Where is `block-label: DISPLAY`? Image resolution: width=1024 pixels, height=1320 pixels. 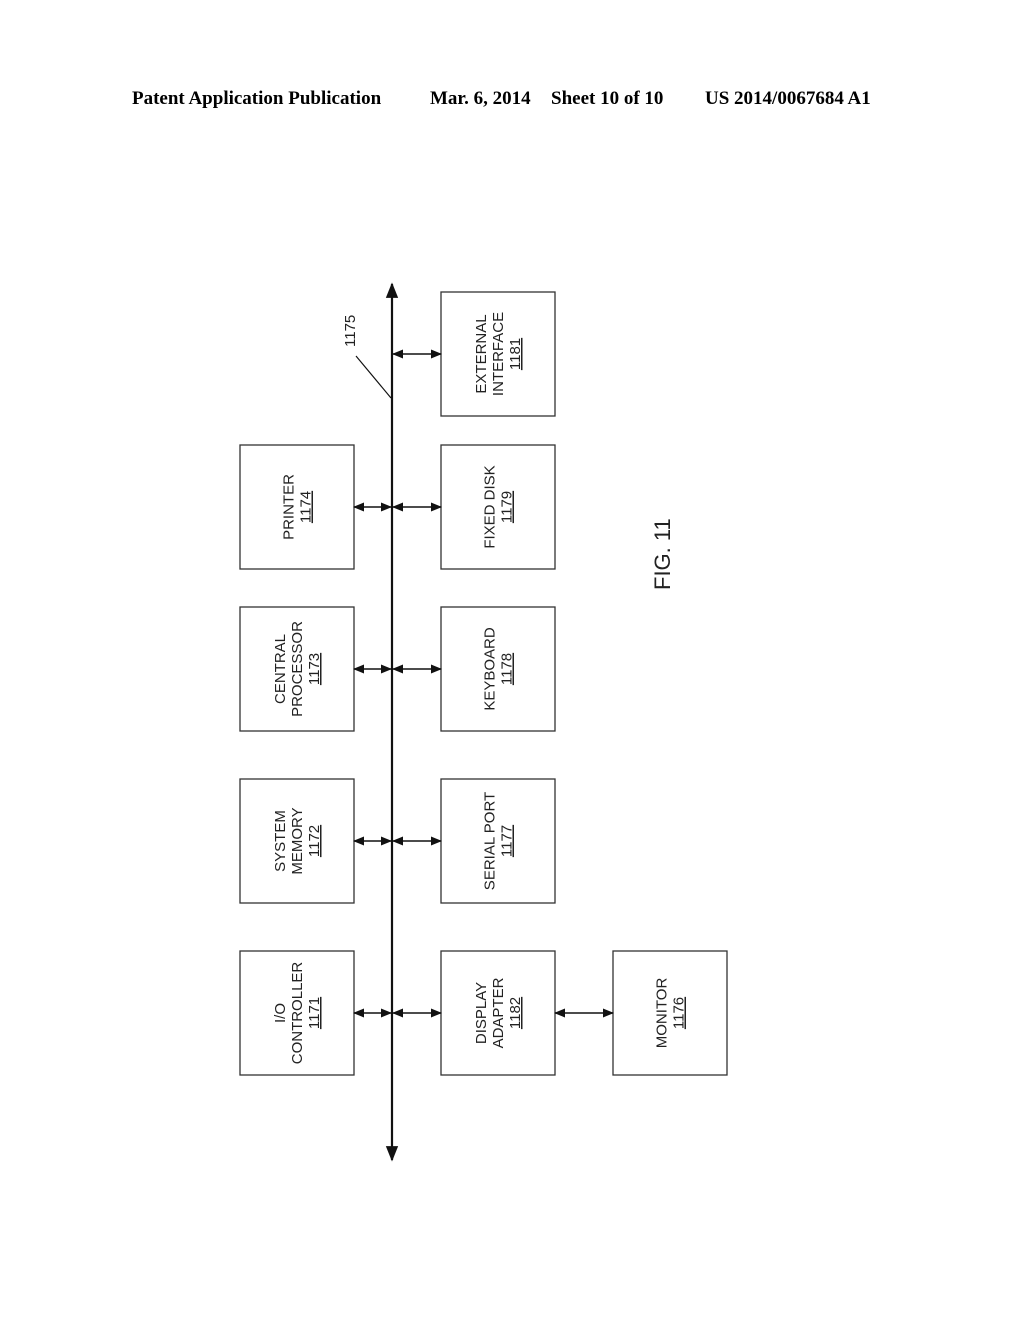 block-label: DISPLAY is located at coordinates (481, 1013).